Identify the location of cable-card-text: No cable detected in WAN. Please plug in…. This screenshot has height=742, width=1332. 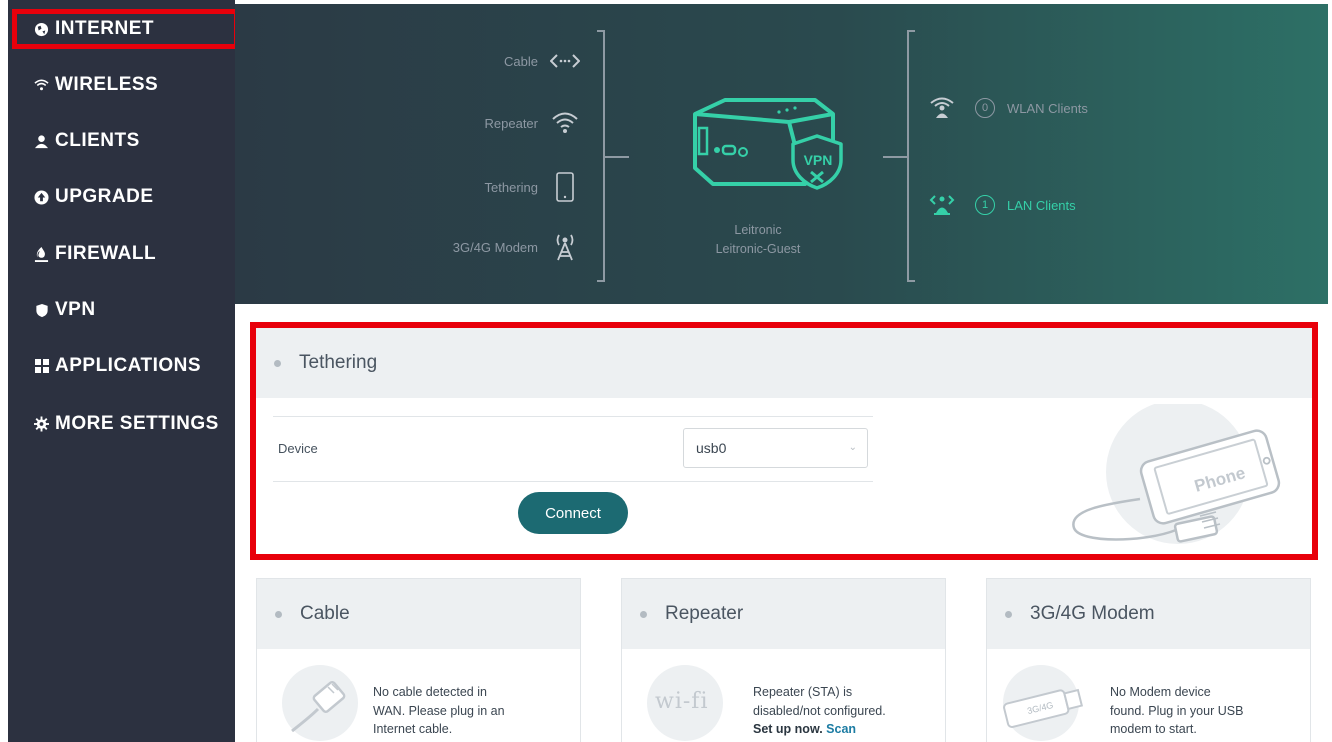
(439, 710).